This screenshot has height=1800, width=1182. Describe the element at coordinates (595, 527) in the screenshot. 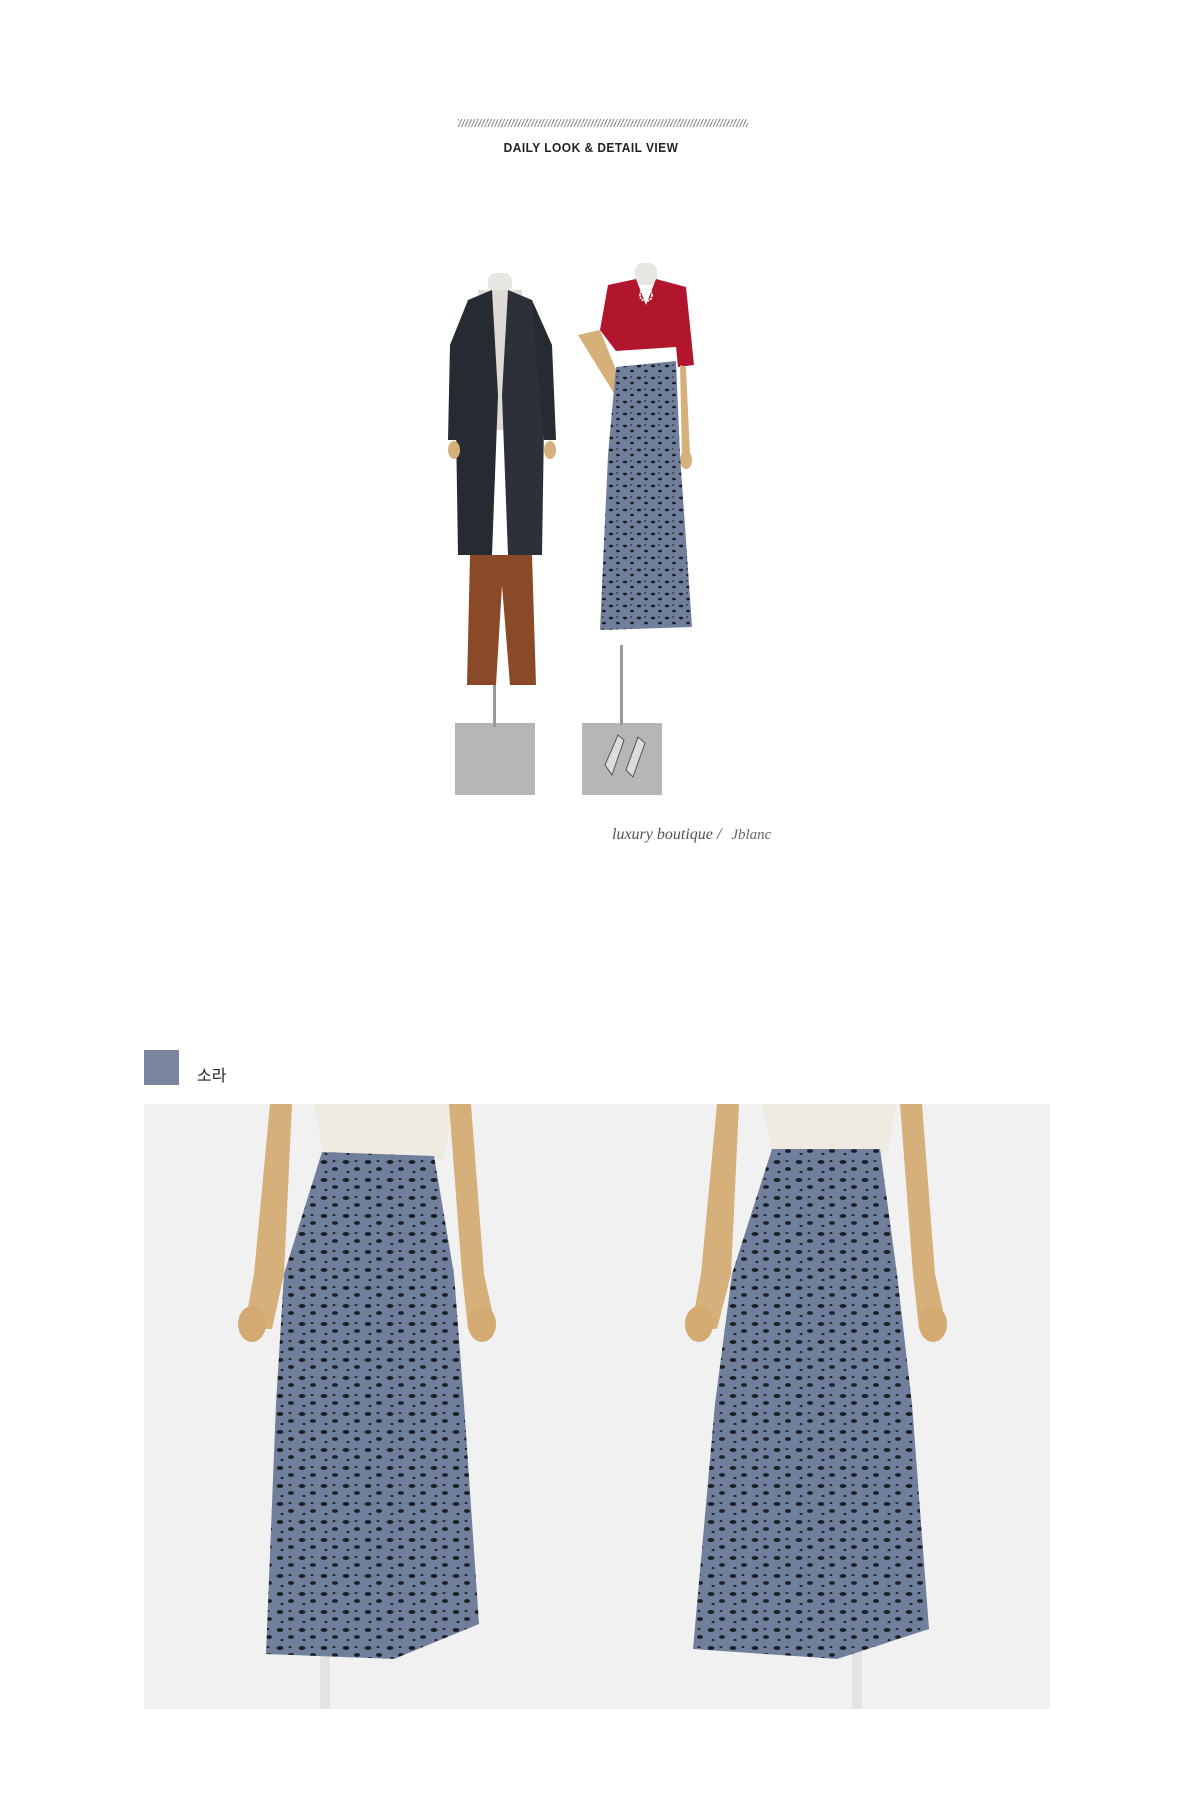

I see `styled-look-photo` at that location.